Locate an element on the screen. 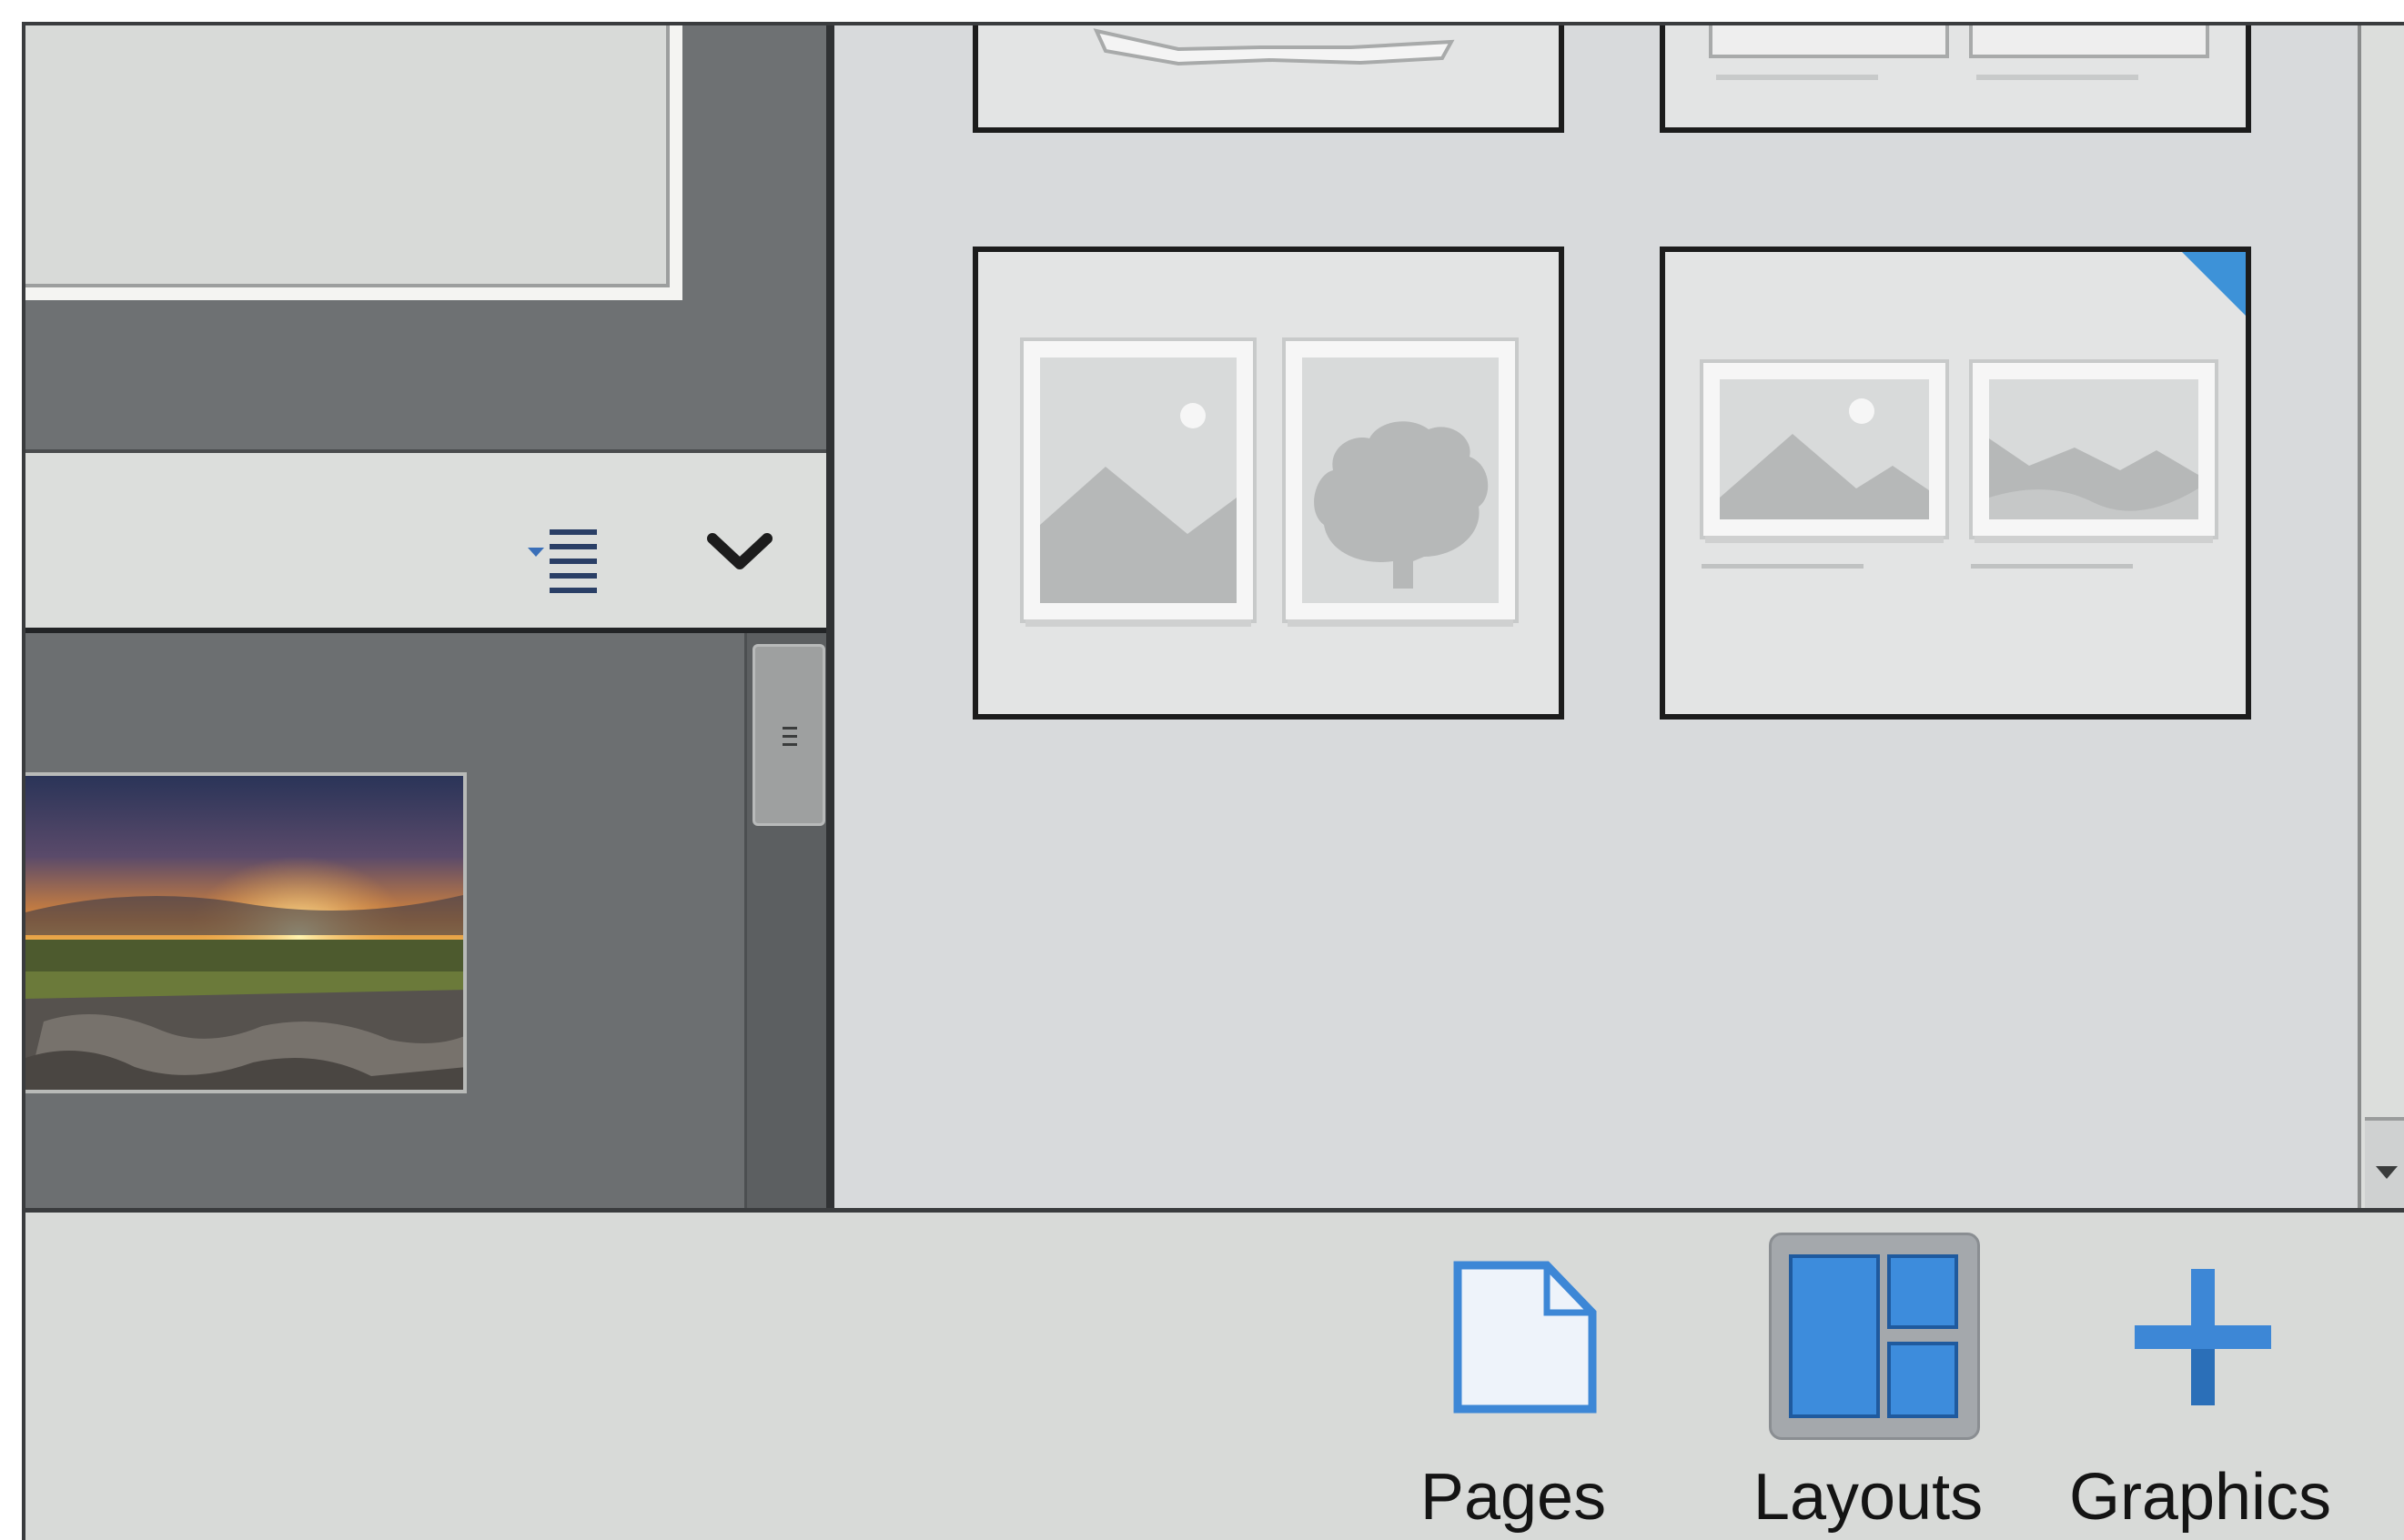 This screenshot has height=1540, width=2404. layouts-scrollbar is located at coordinates (2381, 618).